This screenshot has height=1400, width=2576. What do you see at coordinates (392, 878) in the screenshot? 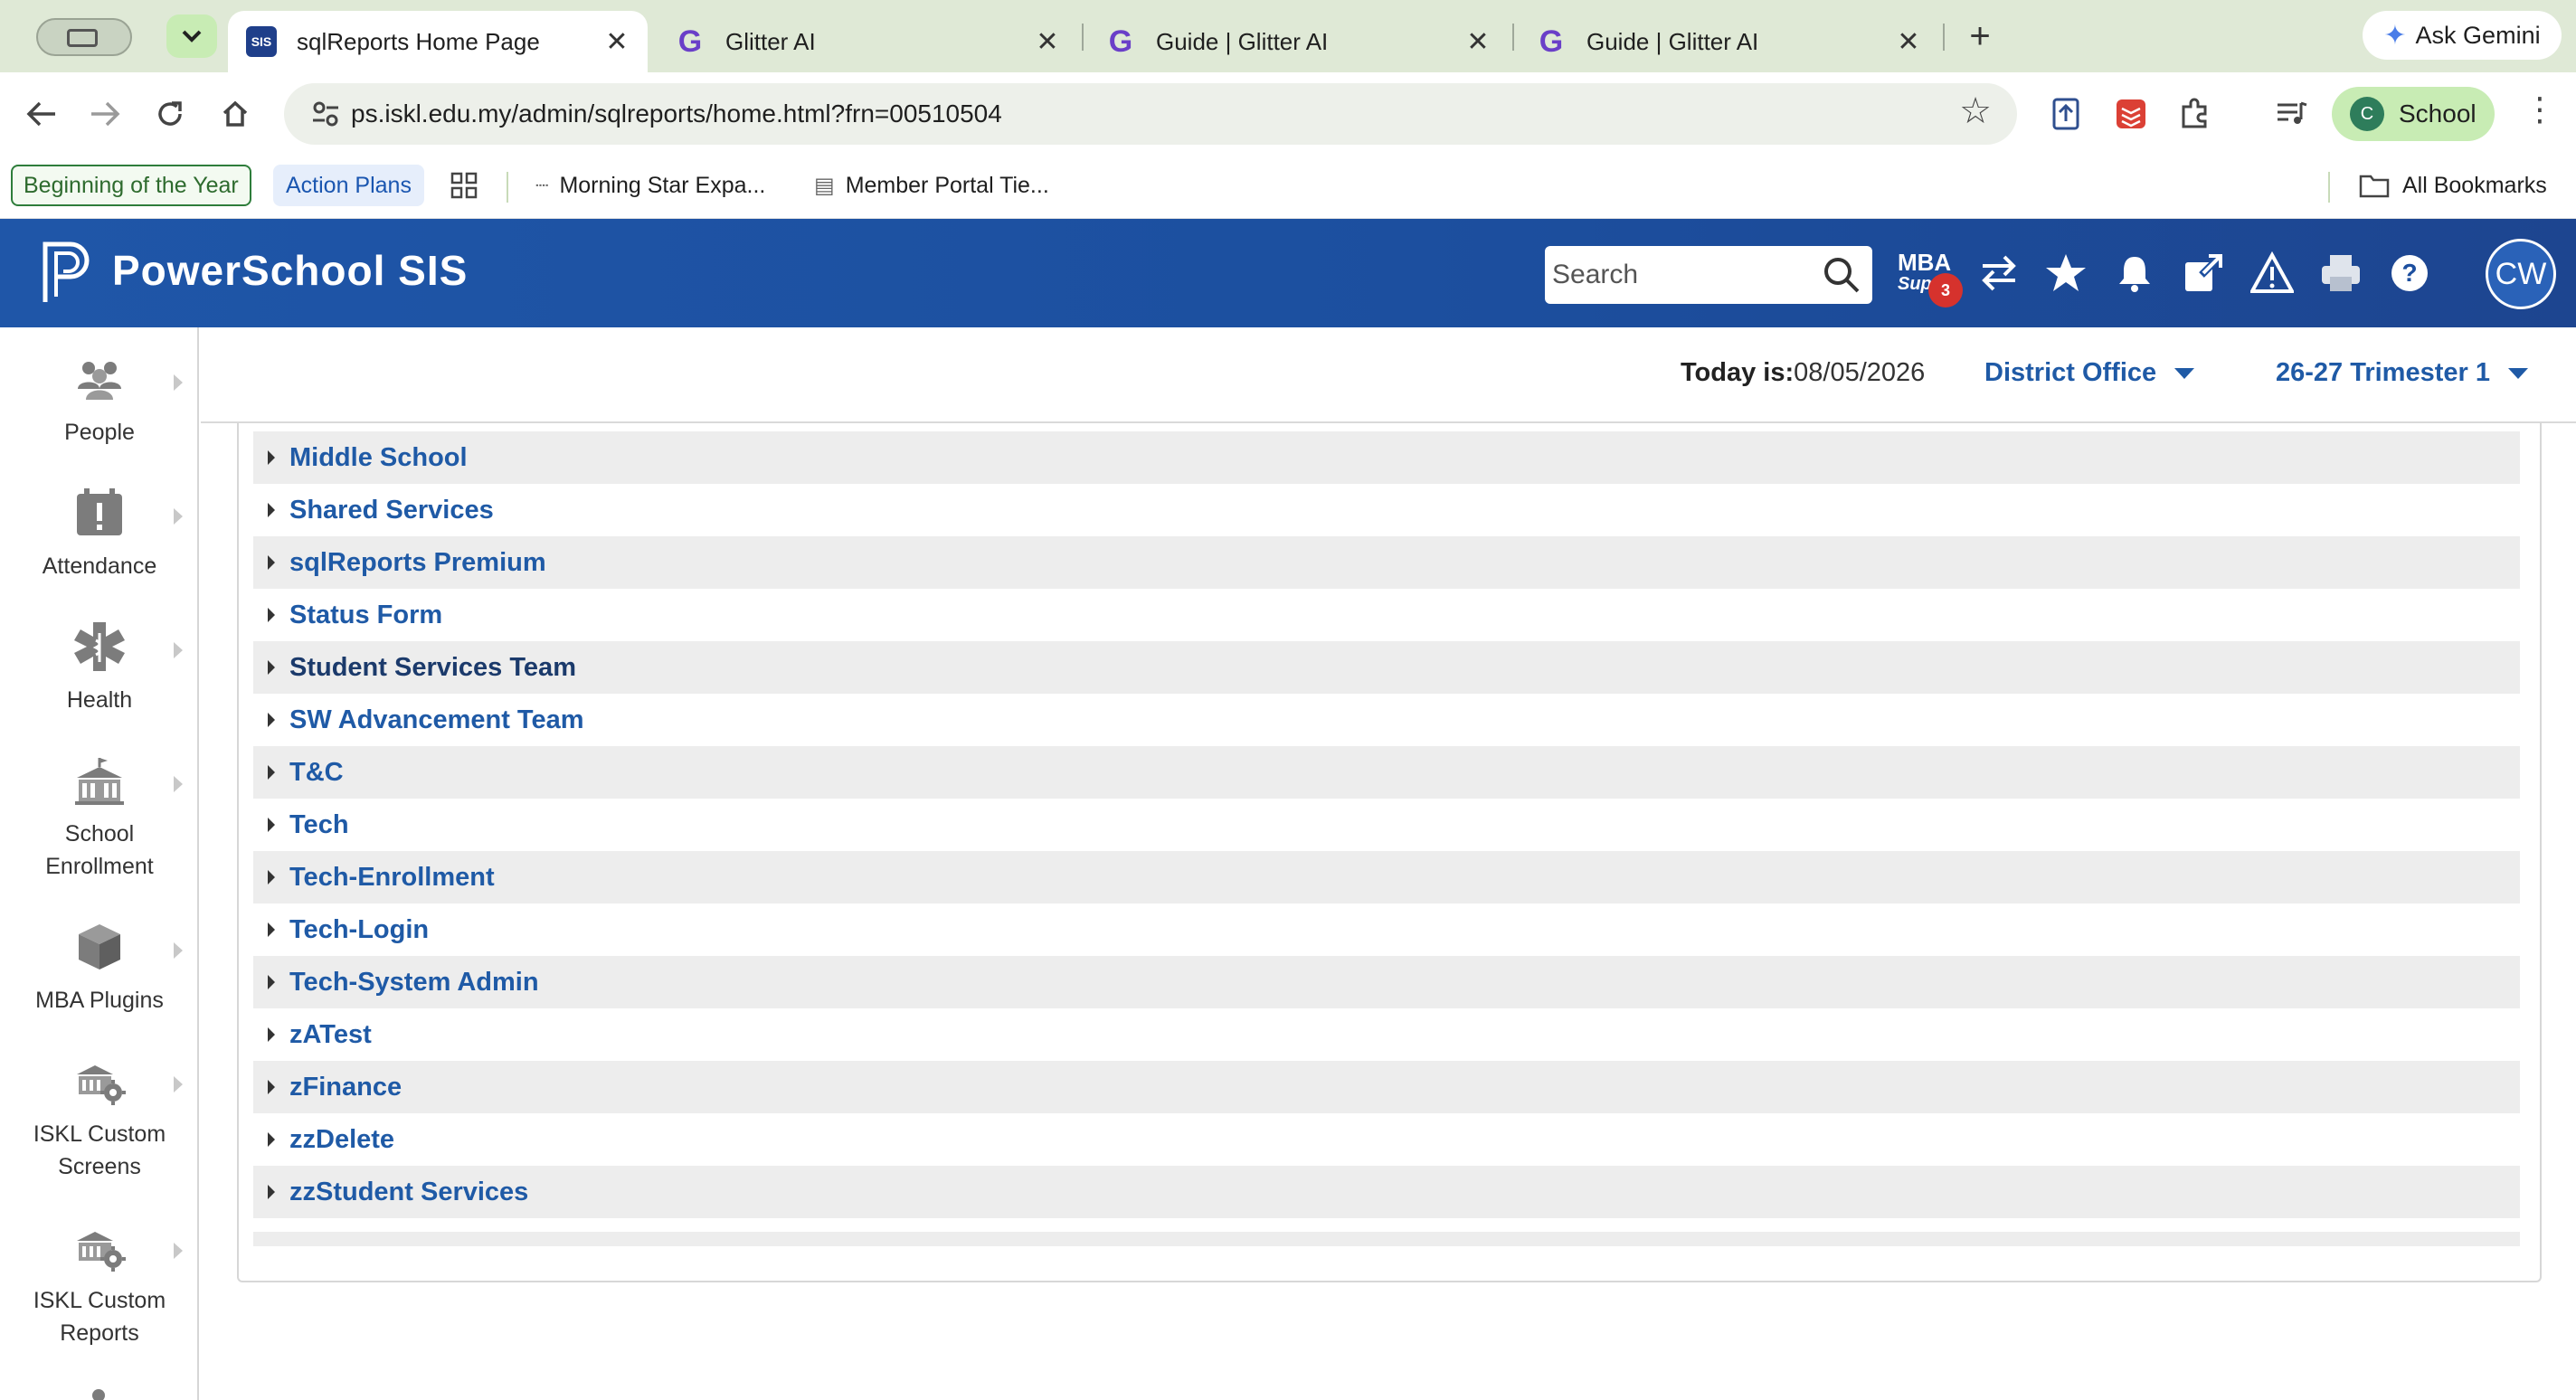
I see `report-group-name: Tech-Enrollment` at bounding box center [392, 878].